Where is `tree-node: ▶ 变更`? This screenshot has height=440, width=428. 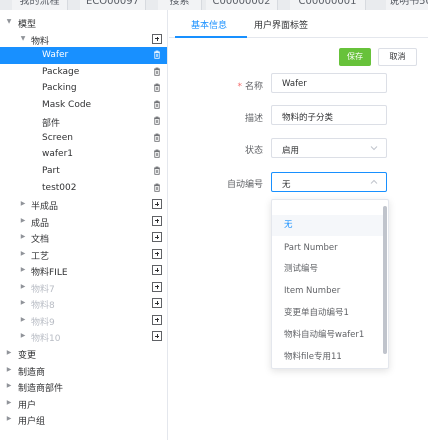
tree-node: ▶ 变更 is located at coordinates (83, 353).